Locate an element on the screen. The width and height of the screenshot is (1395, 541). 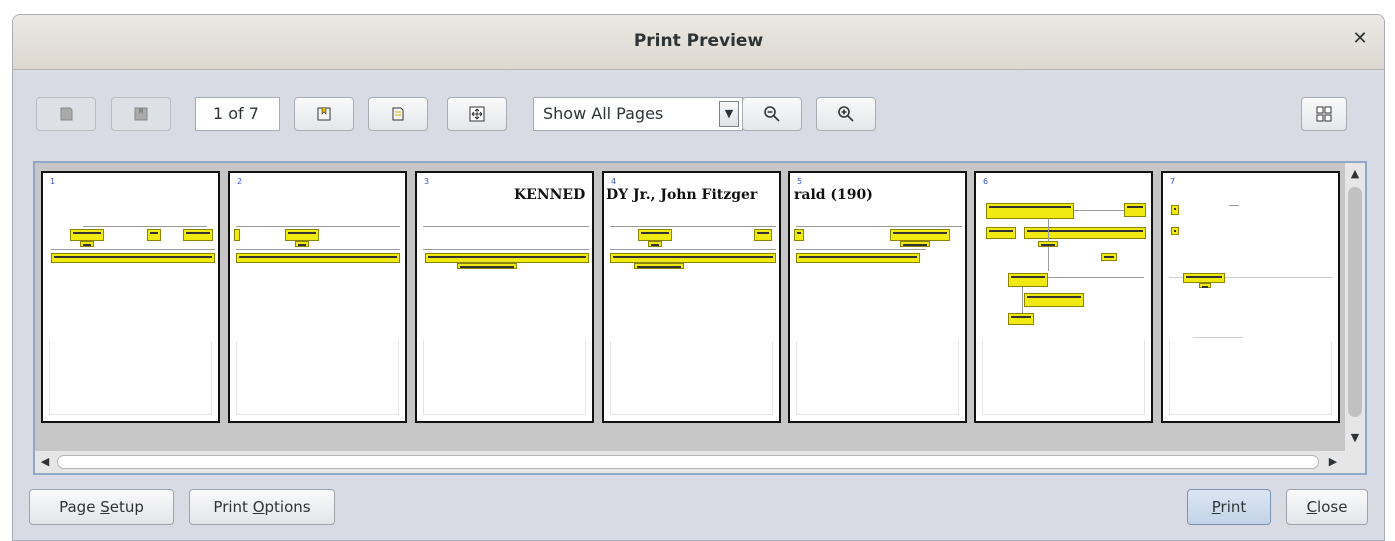
horizontal-scroll-thumb is located at coordinates (688, 462).